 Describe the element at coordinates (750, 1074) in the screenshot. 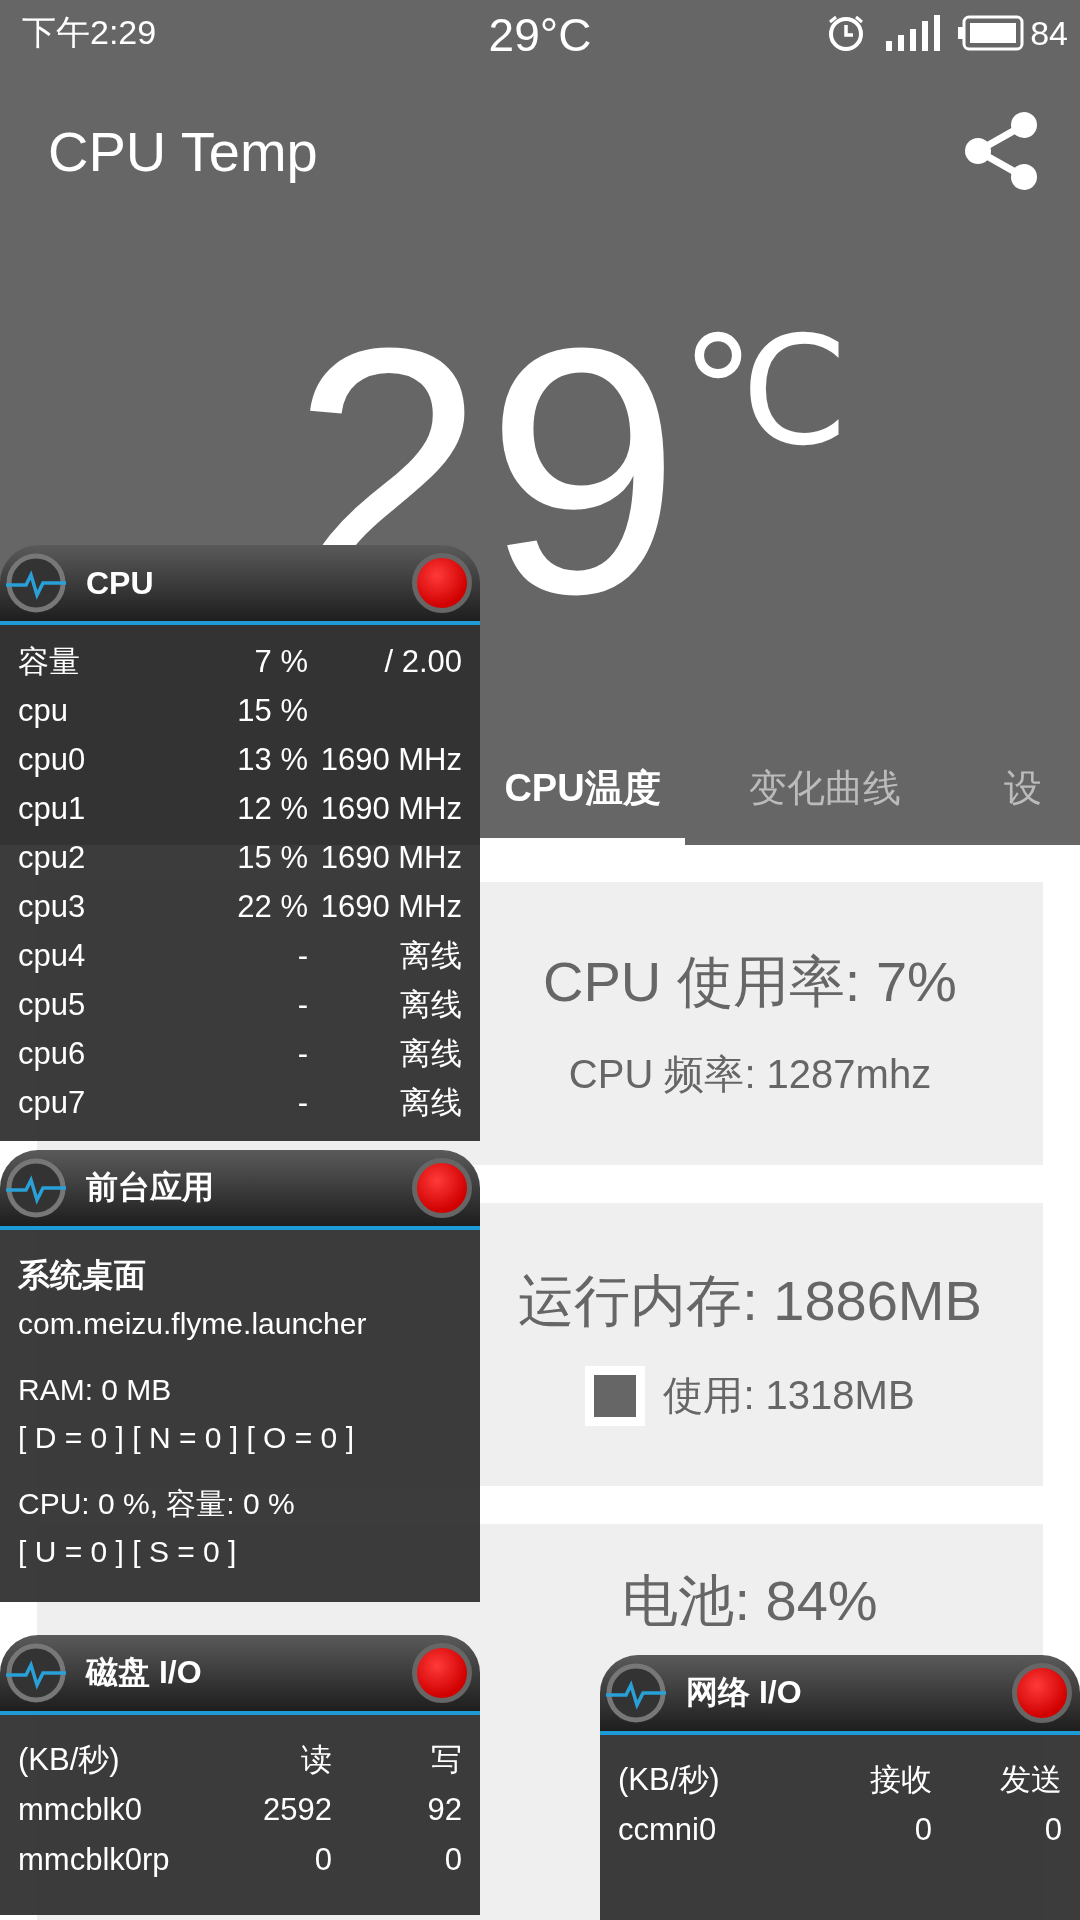

I see `card-detail: CPU 频率: 1287mhz` at that location.